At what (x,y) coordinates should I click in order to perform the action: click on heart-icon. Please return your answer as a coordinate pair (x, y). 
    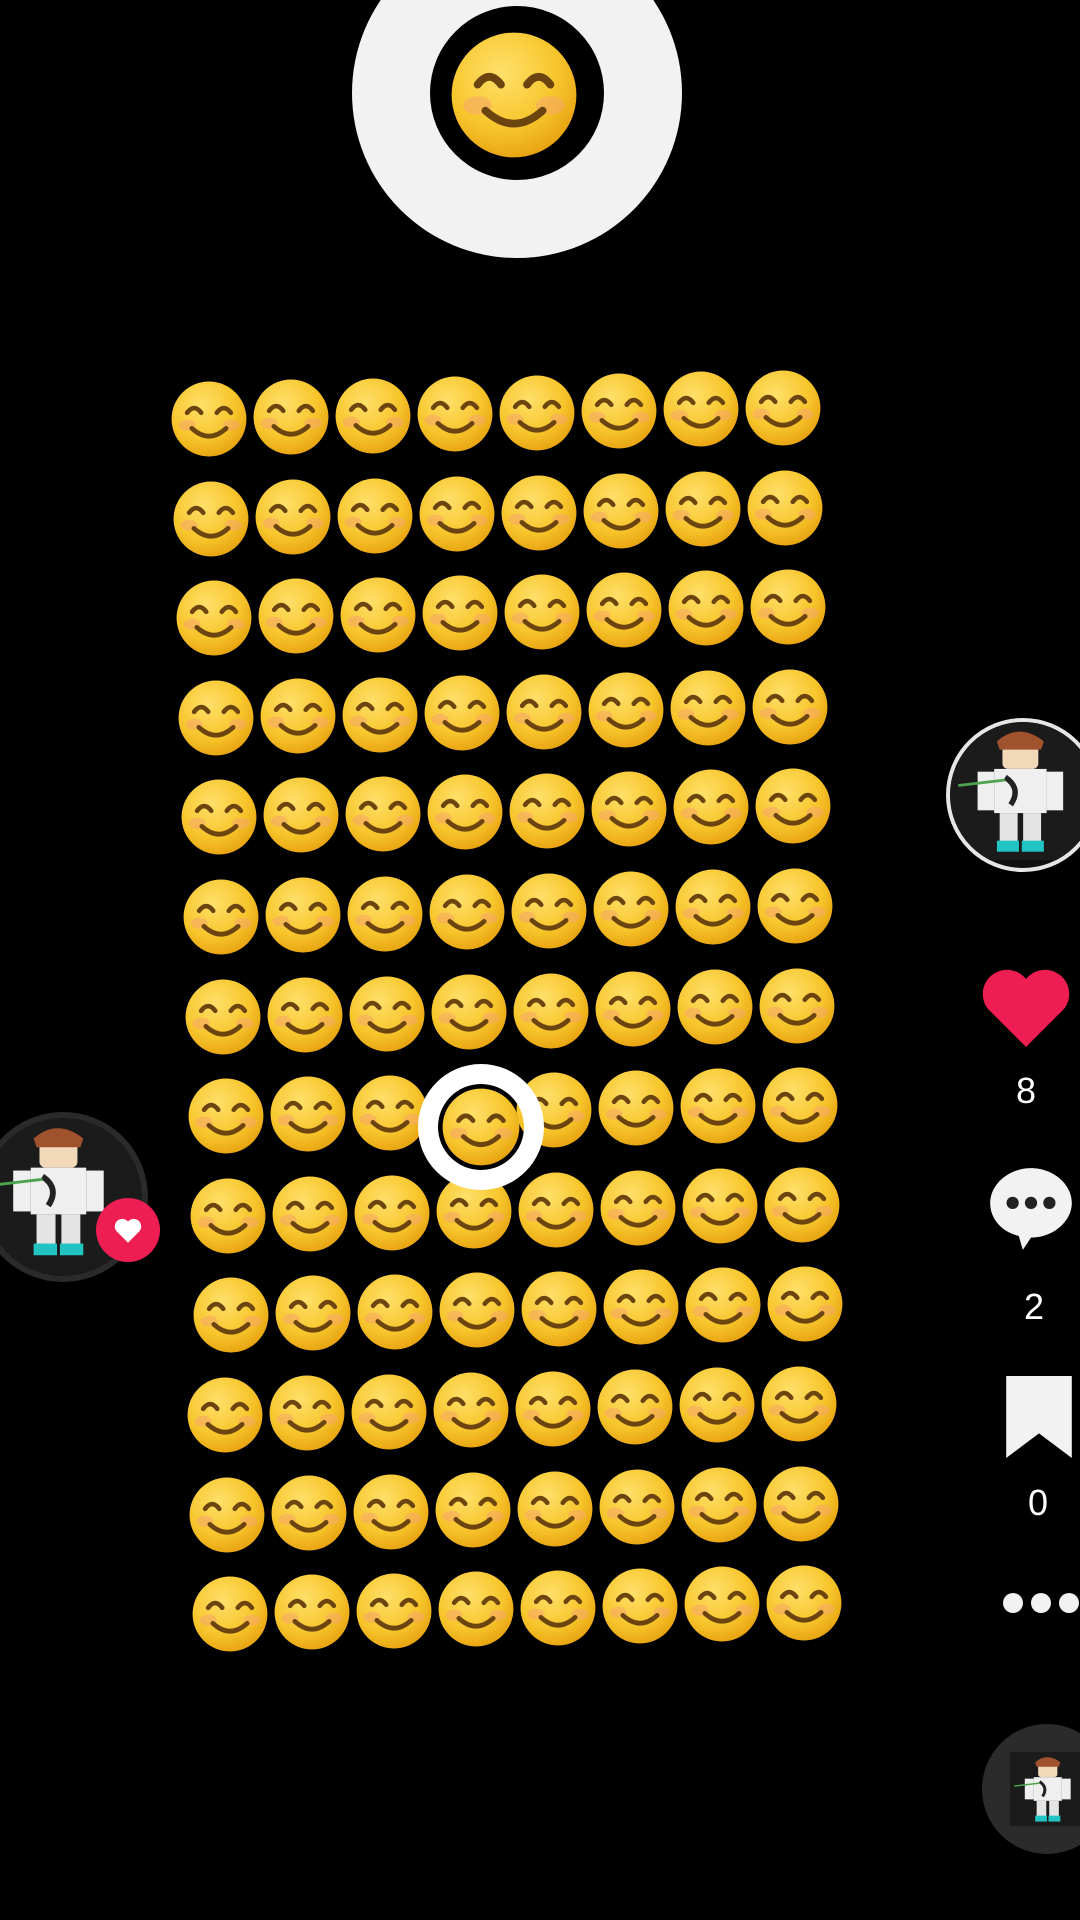
    Looking at the image, I should click on (128, 1230).